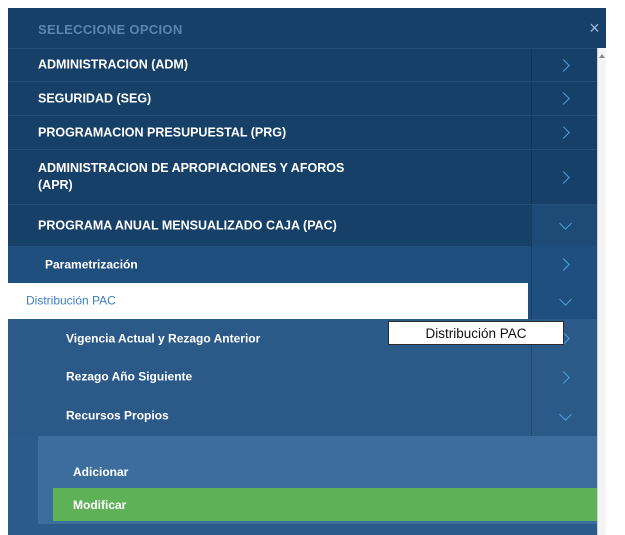  I want to click on menu-header: SELECCIONE OPCION ×, so click(307, 28).